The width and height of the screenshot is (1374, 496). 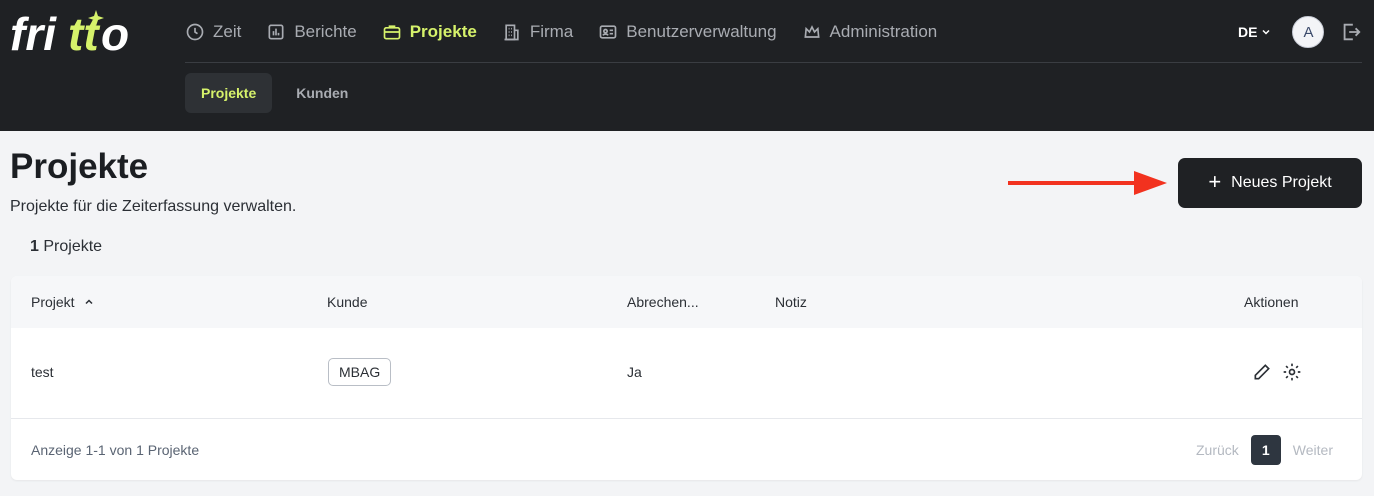 I want to click on page-1-button: 1, so click(x=1265, y=450).